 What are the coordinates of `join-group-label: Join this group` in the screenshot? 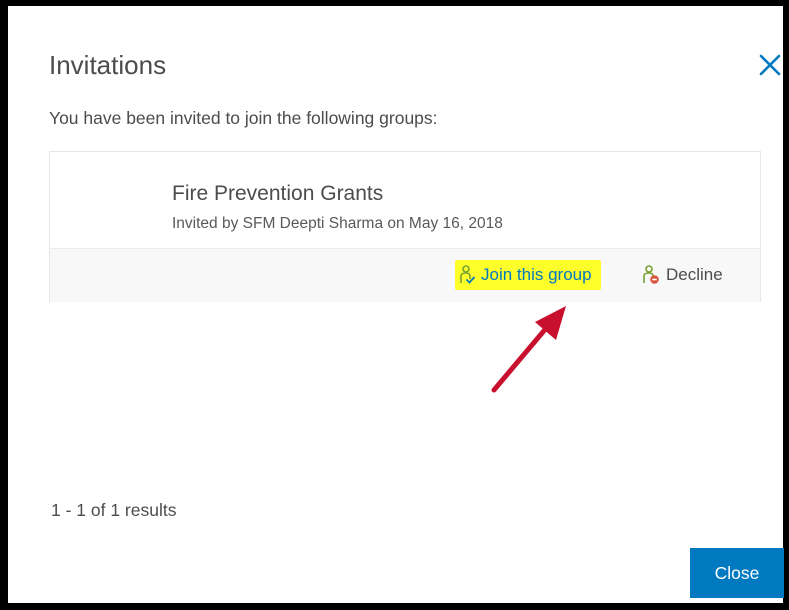 It's located at (536, 274).